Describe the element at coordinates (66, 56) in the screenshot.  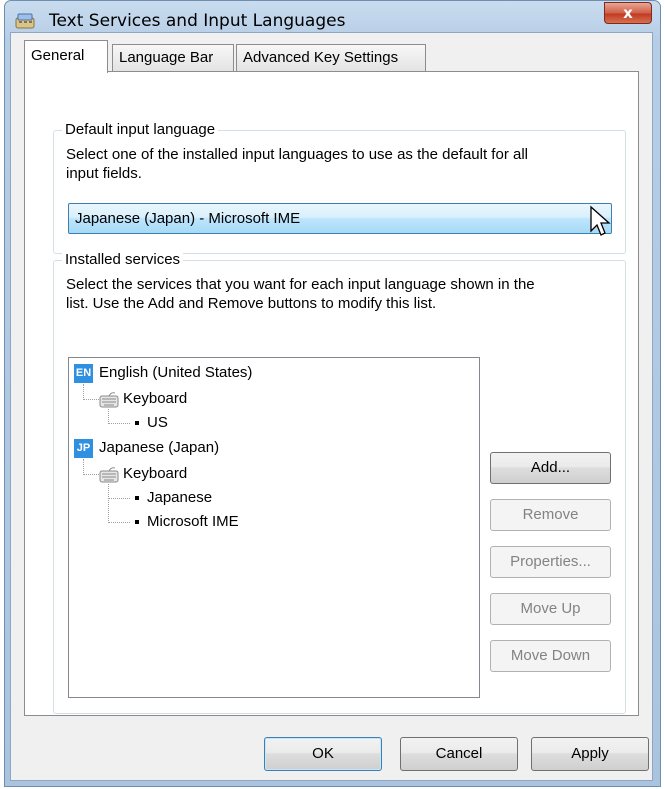
I see `tab-general: General` at that location.